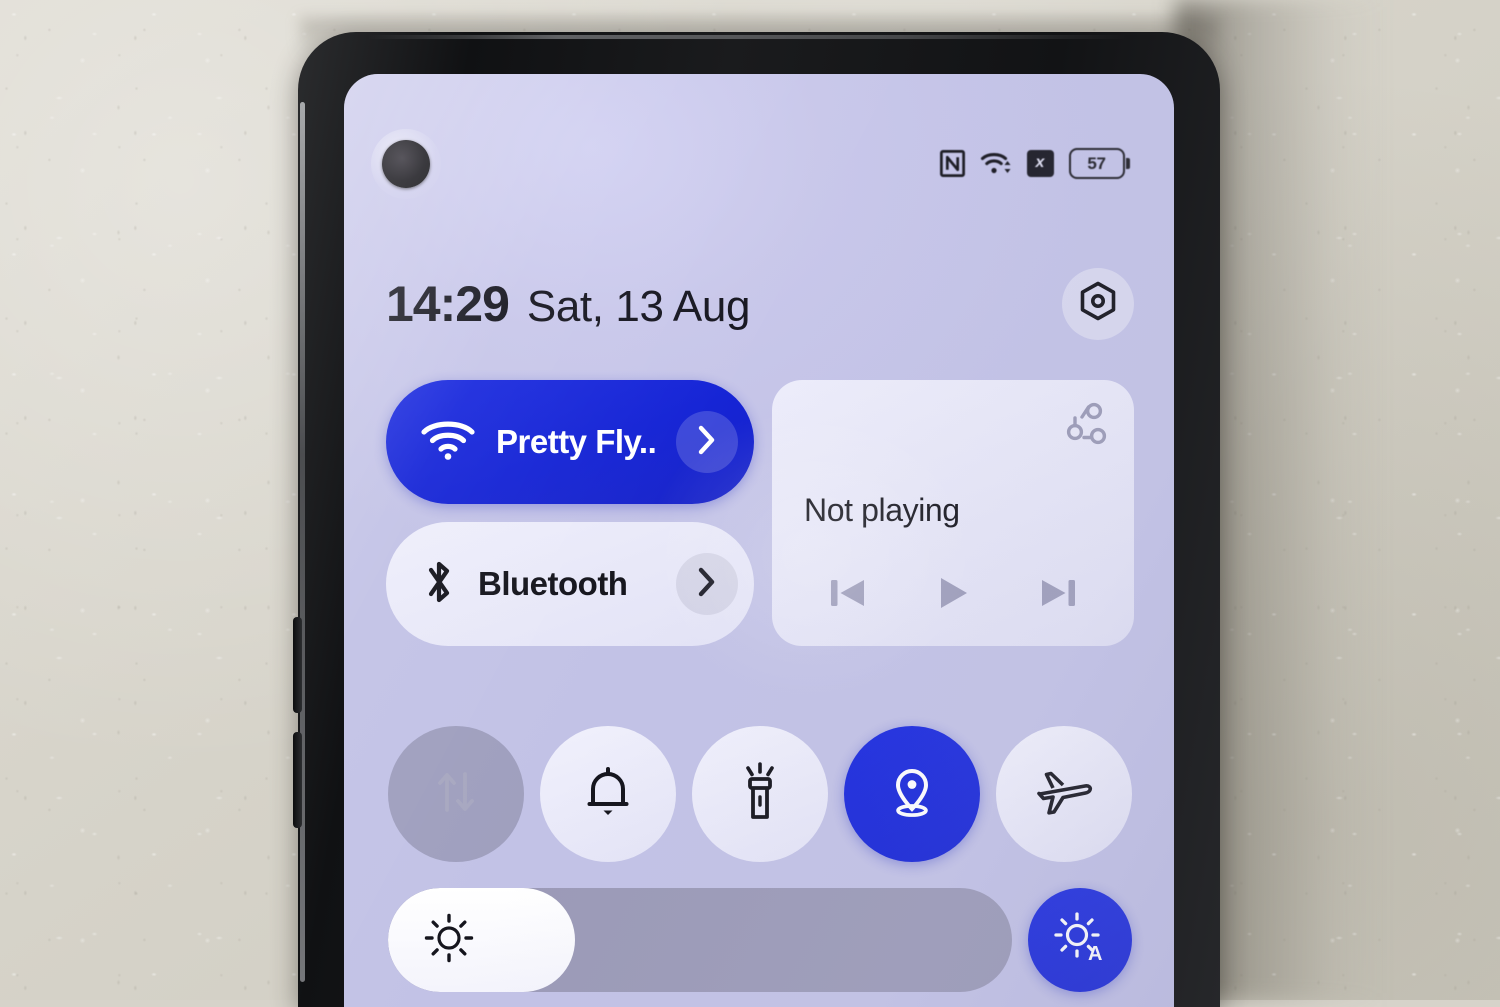 This screenshot has width=1500, height=1007. I want to click on mobile-data-toggle, so click(456, 794).